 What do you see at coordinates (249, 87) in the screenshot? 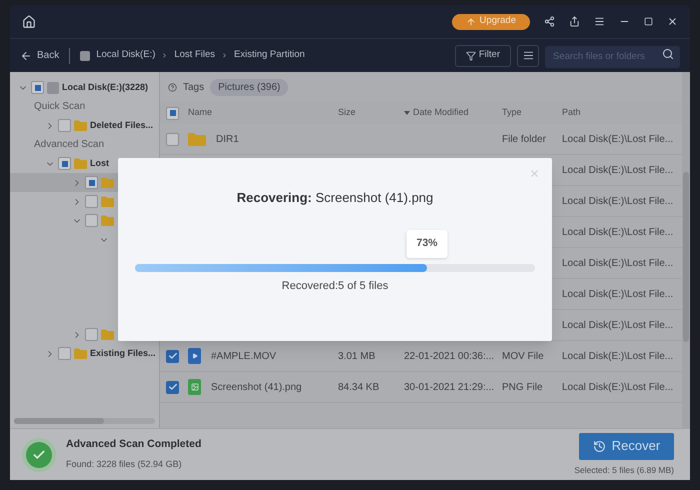
I see `tag-chip: Pictures (396)` at bounding box center [249, 87].